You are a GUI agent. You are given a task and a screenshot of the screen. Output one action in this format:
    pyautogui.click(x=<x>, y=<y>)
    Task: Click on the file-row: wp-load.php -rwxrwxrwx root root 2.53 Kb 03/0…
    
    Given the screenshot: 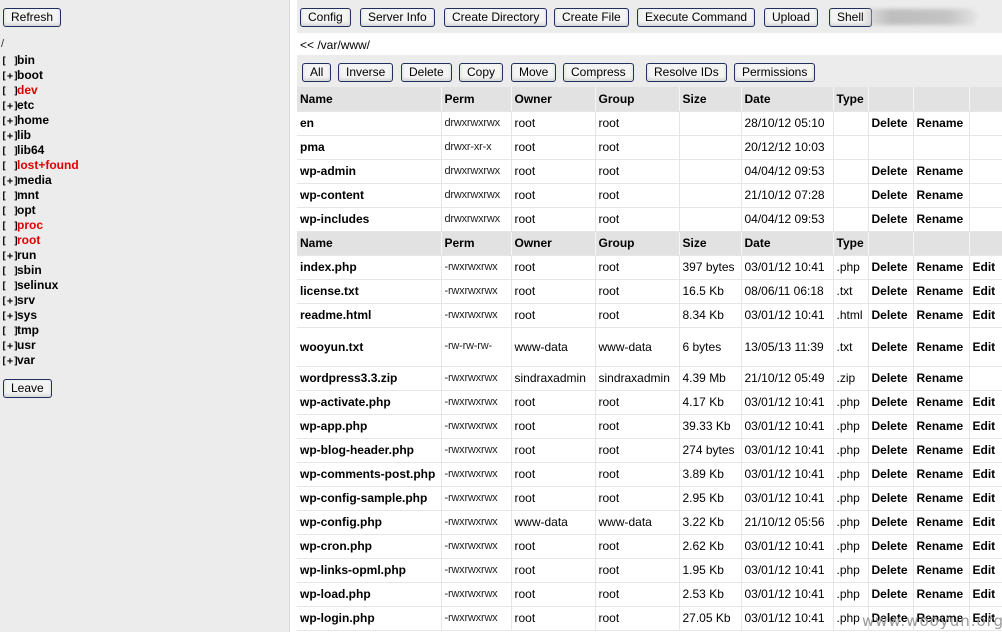 What is the action you would take?
    pyautogui.click(x=649, y=594)
    